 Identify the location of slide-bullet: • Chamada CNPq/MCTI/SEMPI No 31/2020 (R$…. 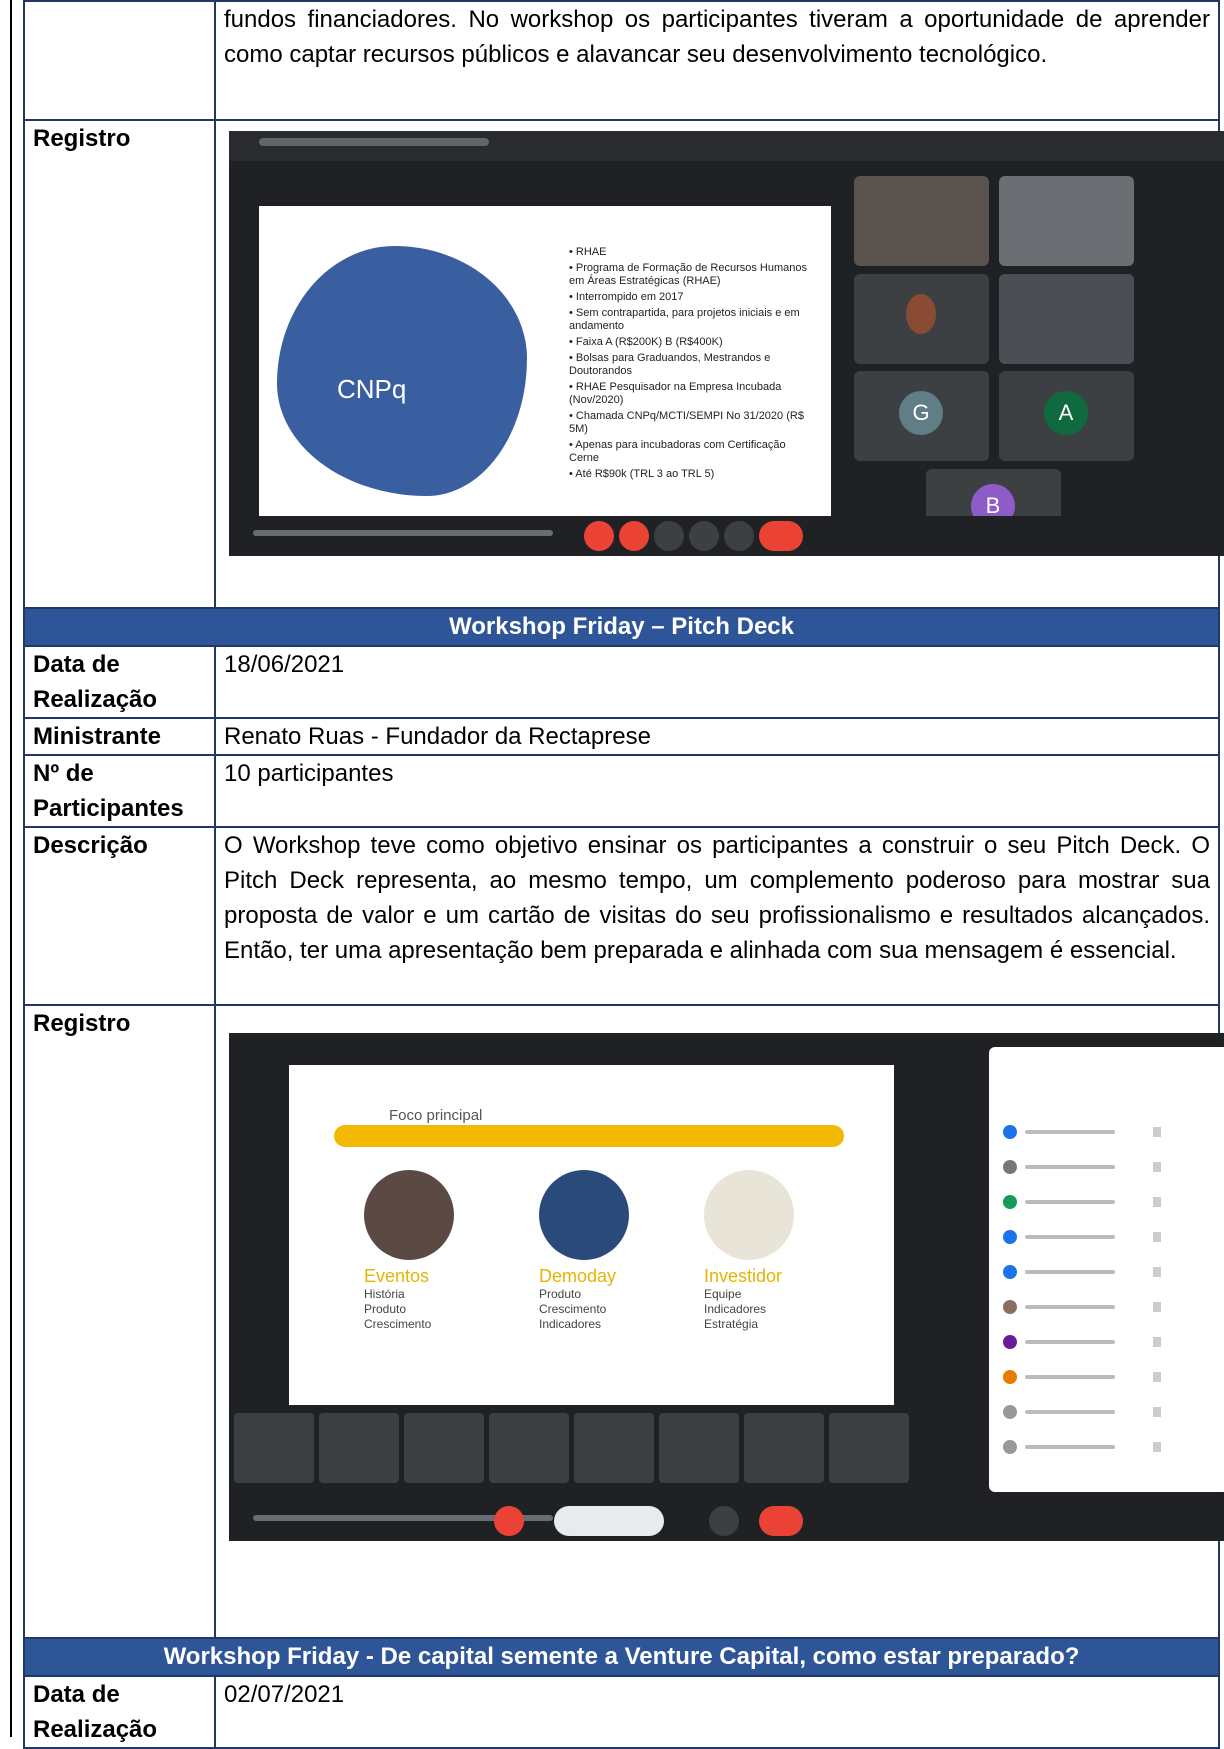
(686, 422).